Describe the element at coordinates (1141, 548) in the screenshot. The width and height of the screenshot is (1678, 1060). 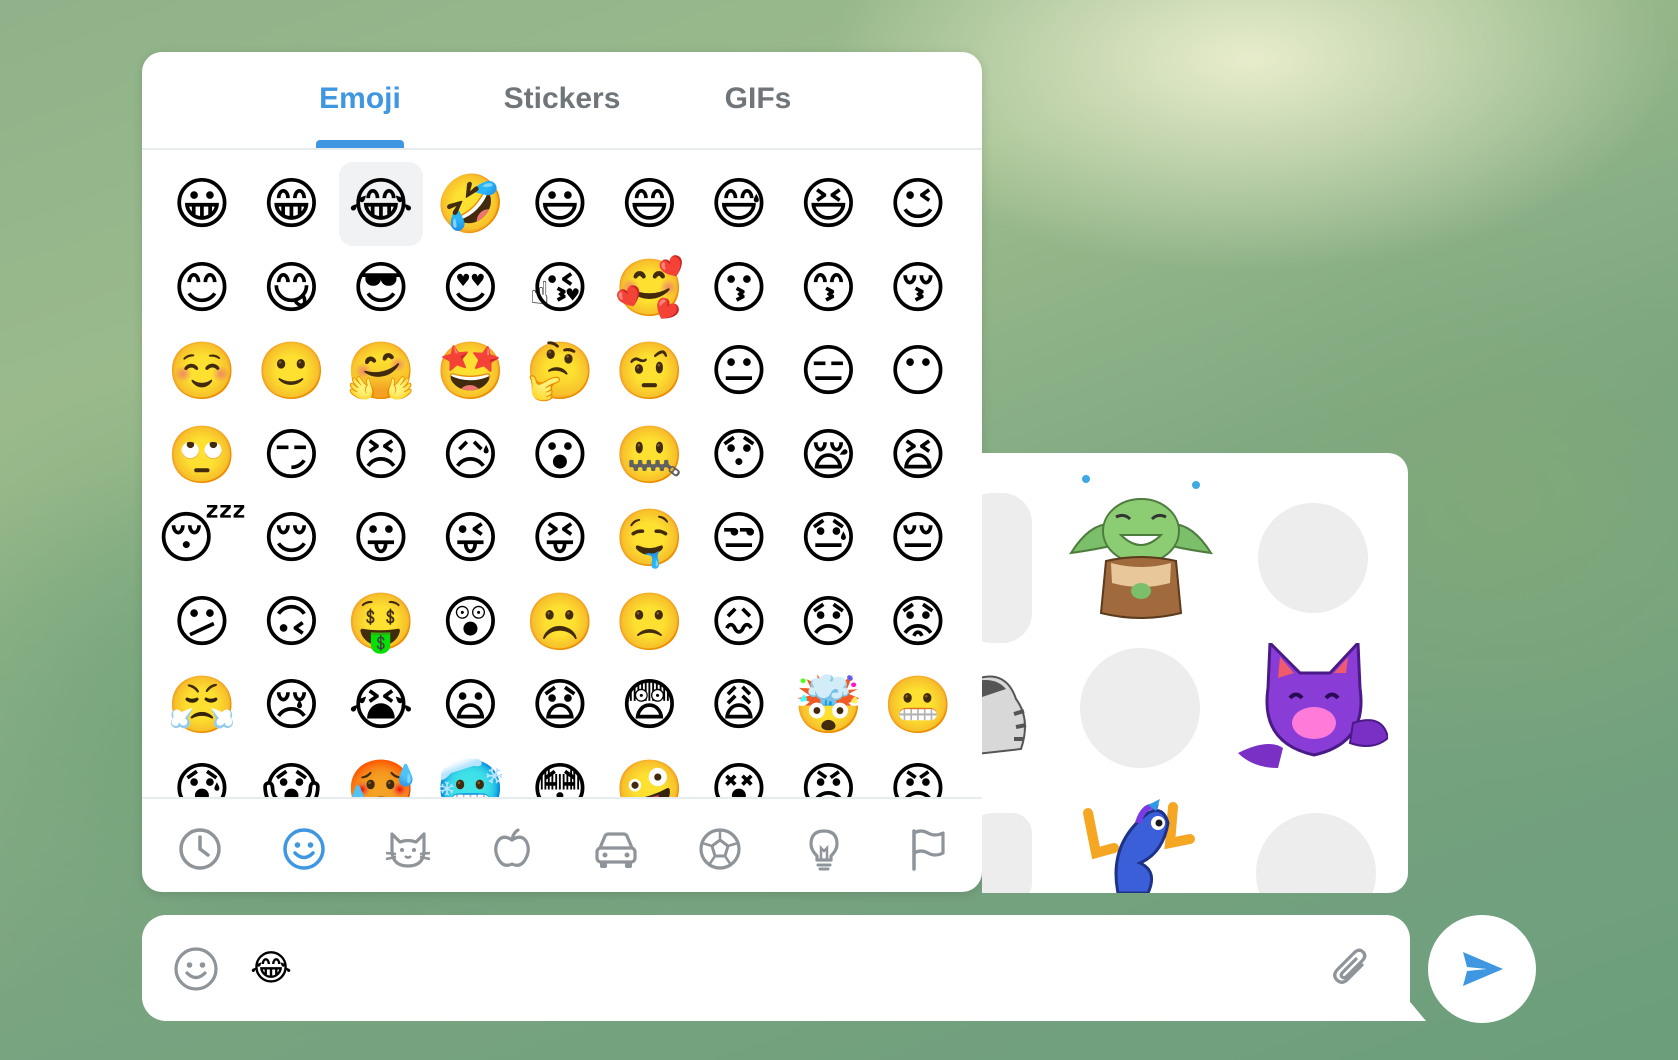
I see `green-alien-sticker` at that location.